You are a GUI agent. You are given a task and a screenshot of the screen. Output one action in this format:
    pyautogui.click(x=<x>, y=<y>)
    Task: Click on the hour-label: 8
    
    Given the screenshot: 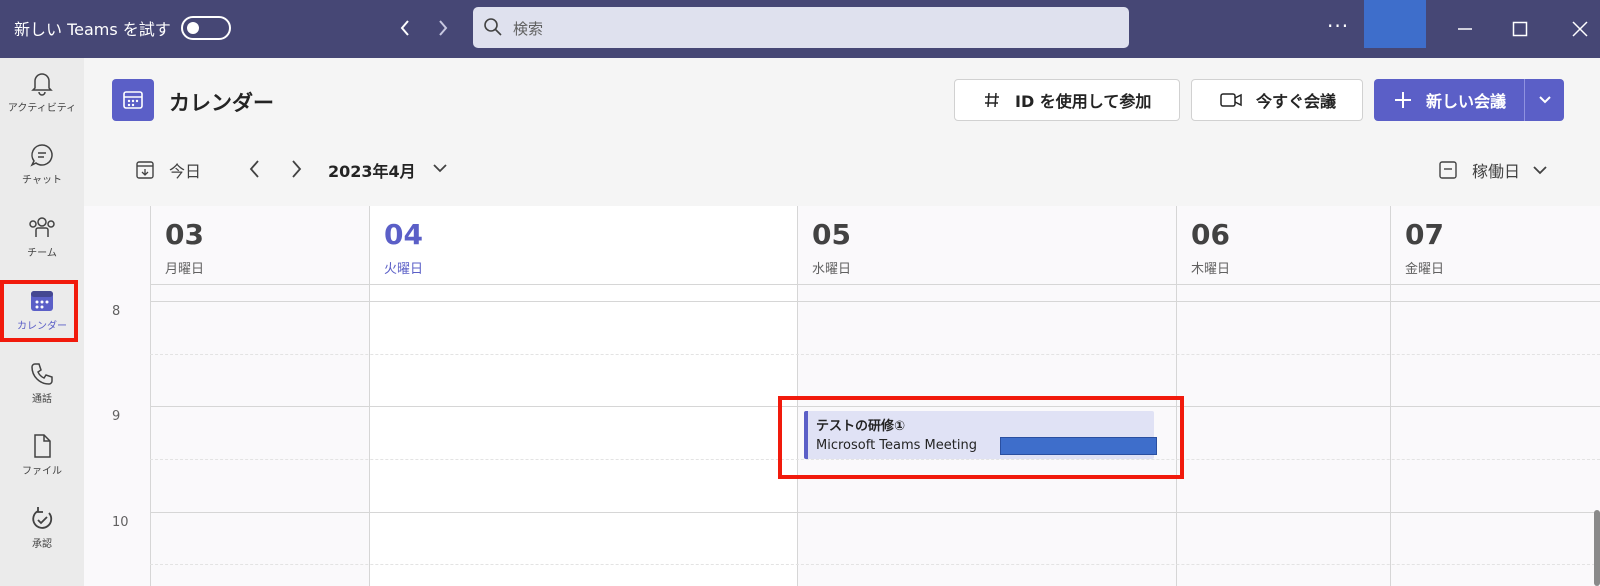 What is the action you would take?
    pyautogui.click(x=116, y=311)
    